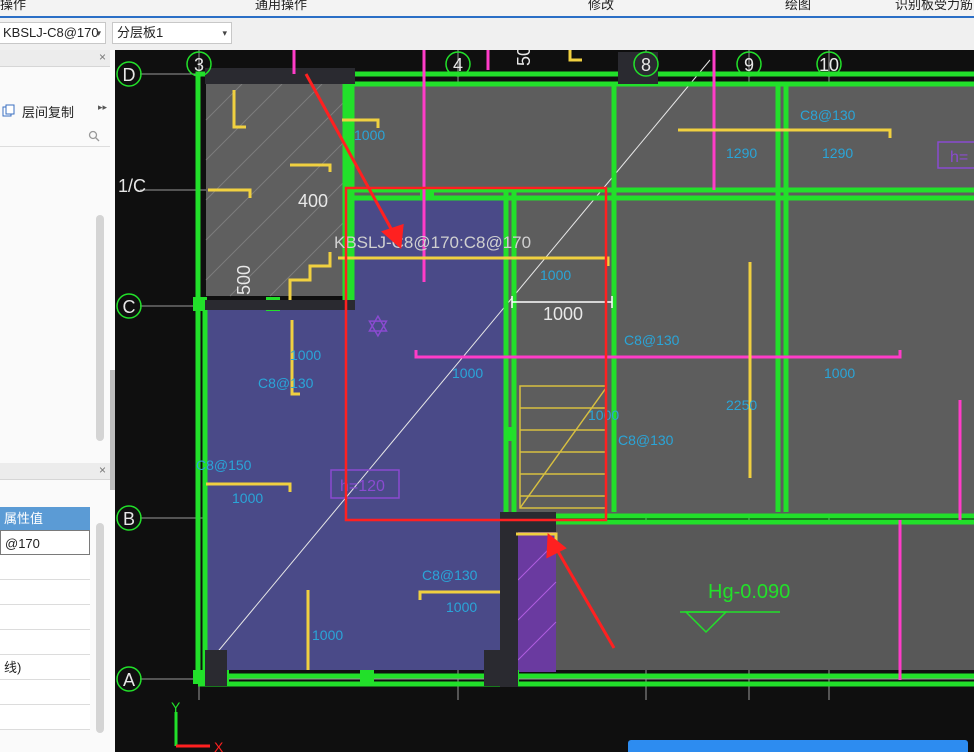 This screenshot has height=752, width=974. What do you see at coordinates (313, 201) in the screenshot?
I see `dim-400: 400` at bounding box center [313, 201].